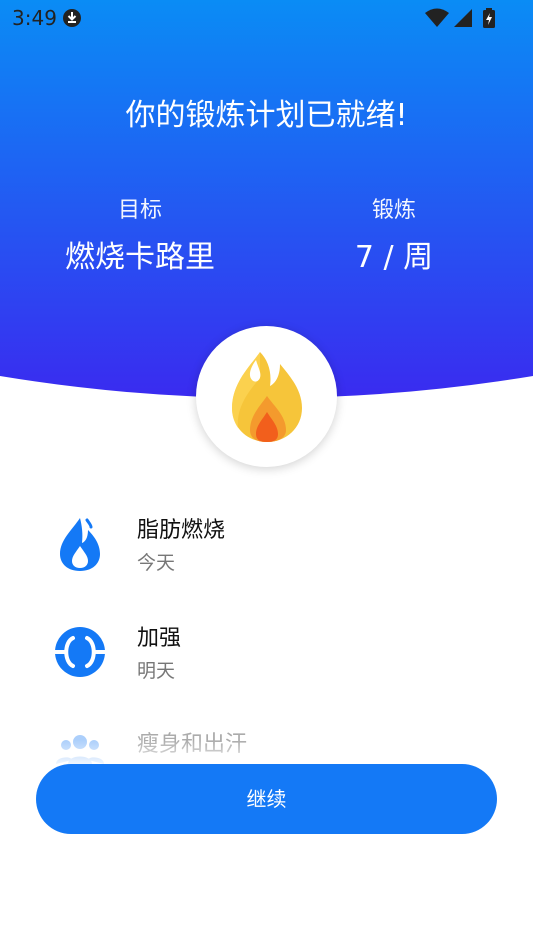 The height and width of the screenshot is (948, 533). Describe the element at coordinates (489, 18) in the screenshot. I see `battery-charging-icon` at that location.